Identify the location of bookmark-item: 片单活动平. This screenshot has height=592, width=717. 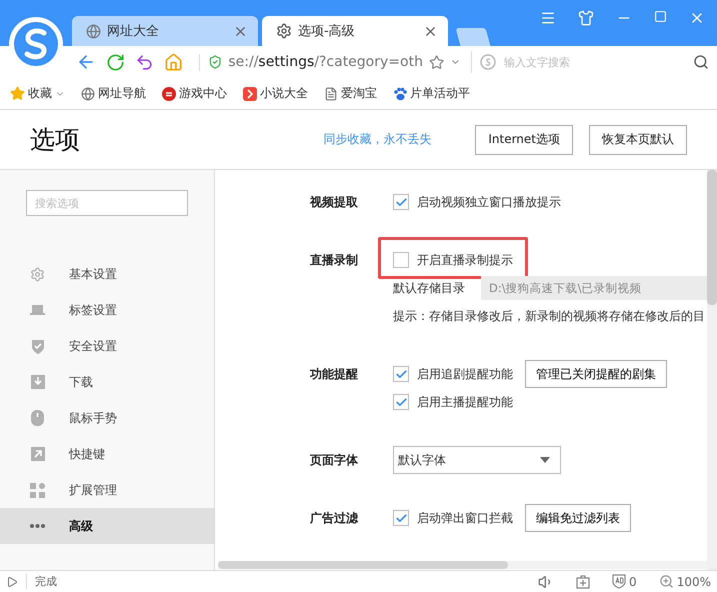
(431, 93).